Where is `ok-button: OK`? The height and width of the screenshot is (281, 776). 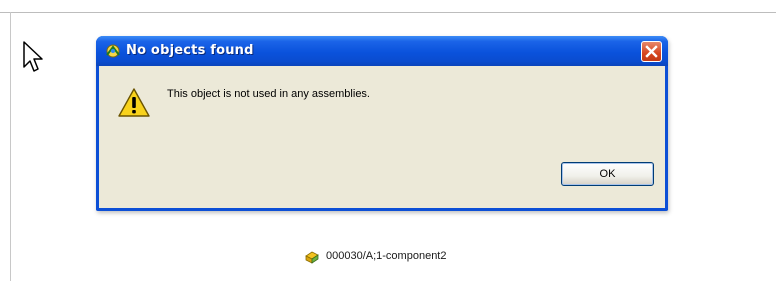 ok-button: OK is located at coordinates (607, 174).